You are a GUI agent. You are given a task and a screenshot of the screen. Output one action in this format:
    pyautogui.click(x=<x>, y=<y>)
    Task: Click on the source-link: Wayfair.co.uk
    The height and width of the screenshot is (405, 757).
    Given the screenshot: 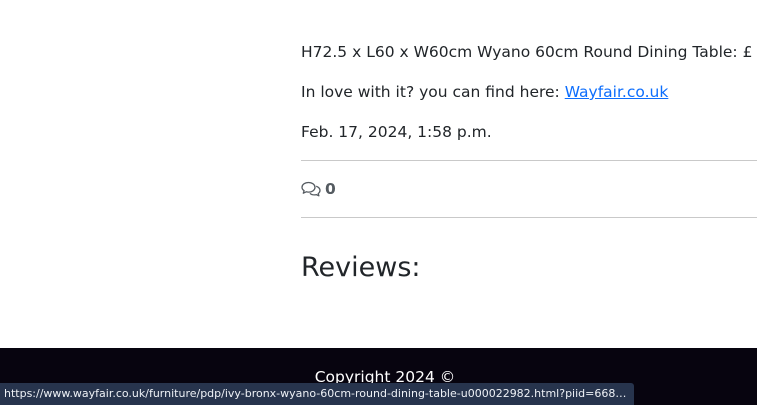 What is the action you would take?
    pyautogui.click(x=617, y=92)
    